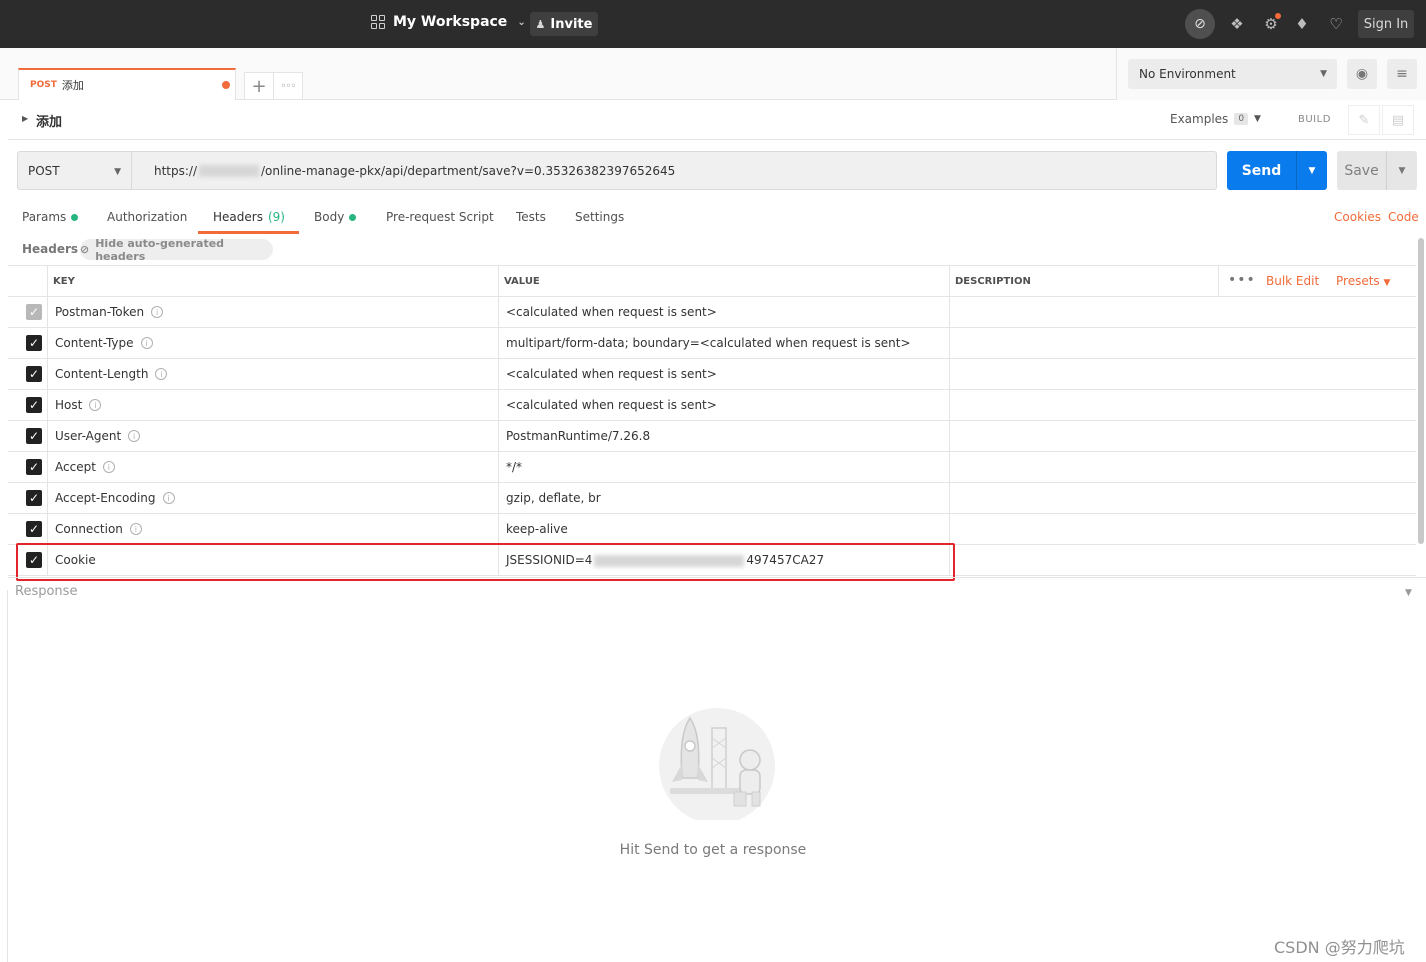 The height and width of the screenshot is (962, 1426). I want to click on table-row: ✓ Accept i */*, so click(712, 467).